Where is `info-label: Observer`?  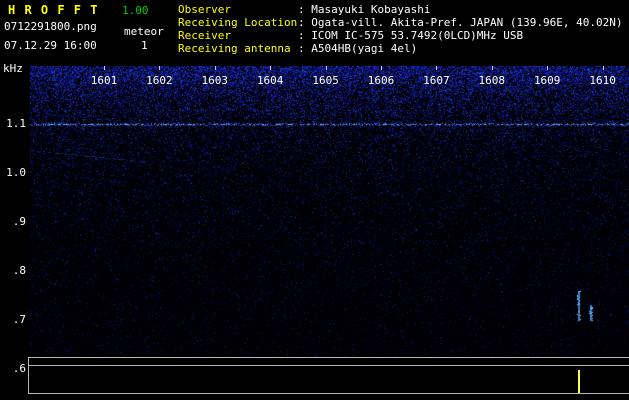 info-label: Observer is located at coordinates (204, 9).